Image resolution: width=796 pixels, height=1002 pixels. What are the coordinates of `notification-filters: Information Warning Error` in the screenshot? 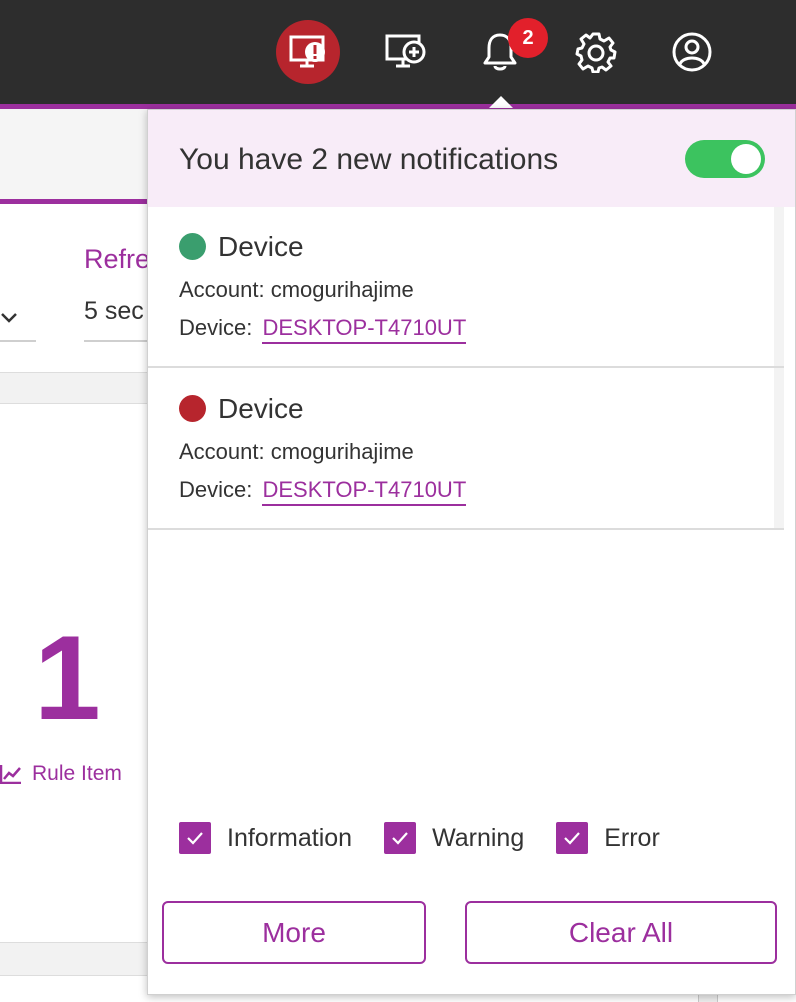 It's located at (435, 838).